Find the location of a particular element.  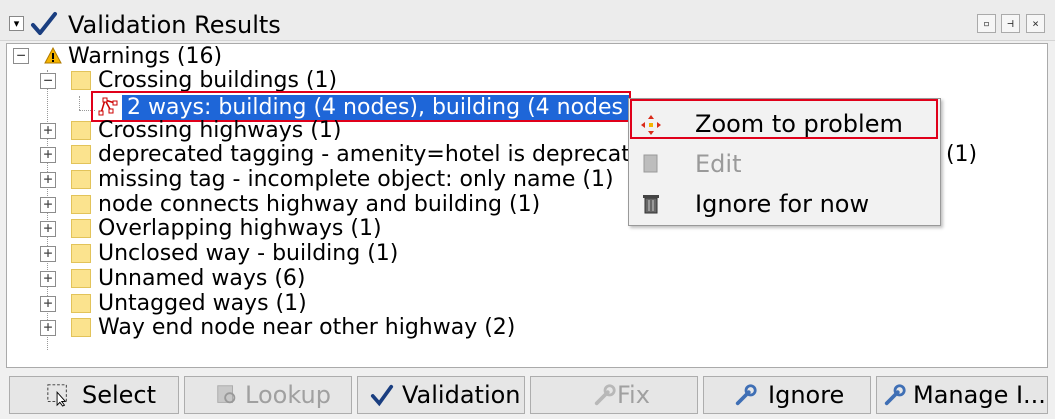

menu-item-edit: Edit is located at coordinates (784, 164).